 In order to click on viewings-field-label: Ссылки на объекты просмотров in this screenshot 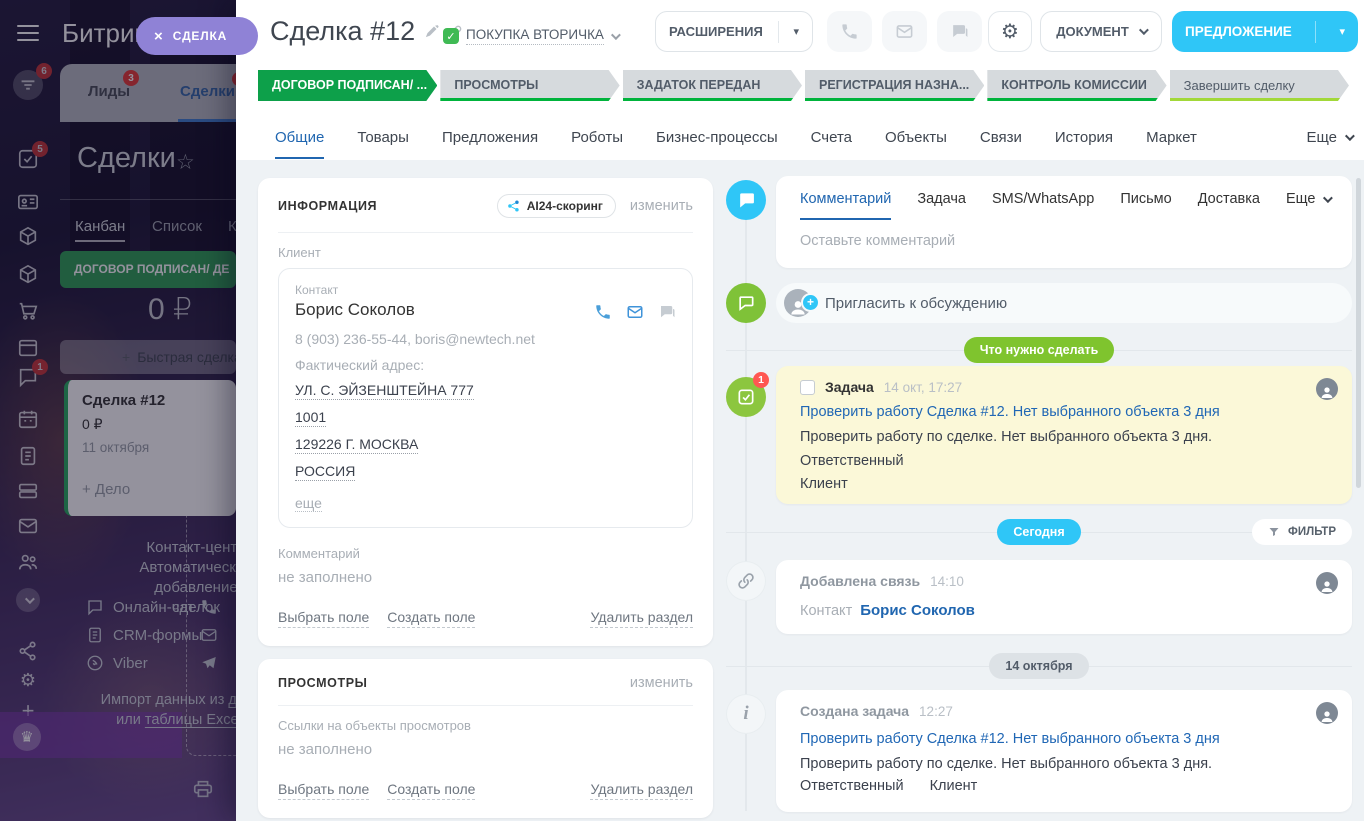, I will do `click(374, 725)`.